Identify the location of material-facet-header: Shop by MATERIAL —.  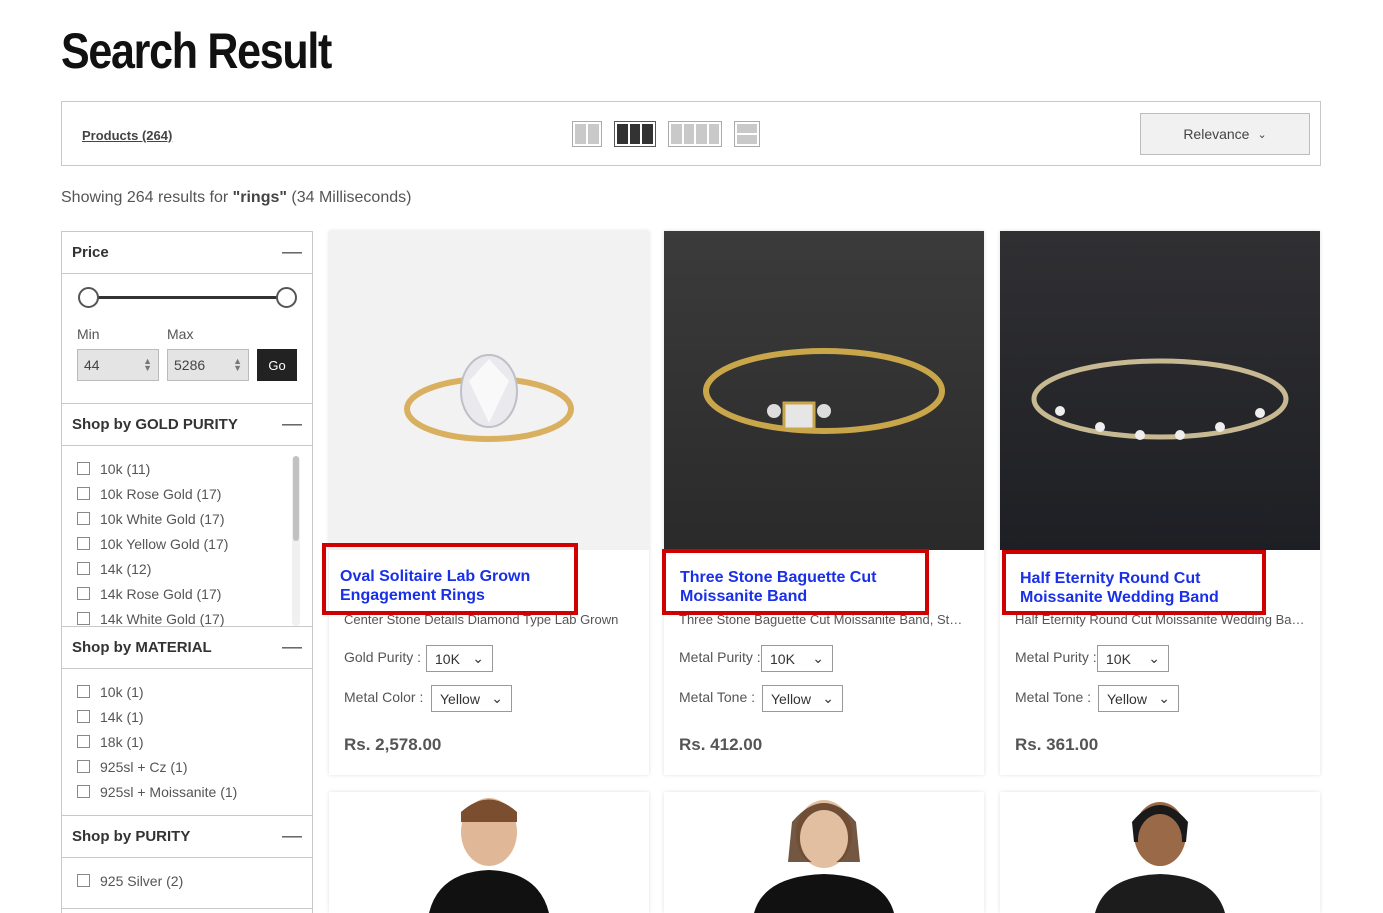
(187, 648).